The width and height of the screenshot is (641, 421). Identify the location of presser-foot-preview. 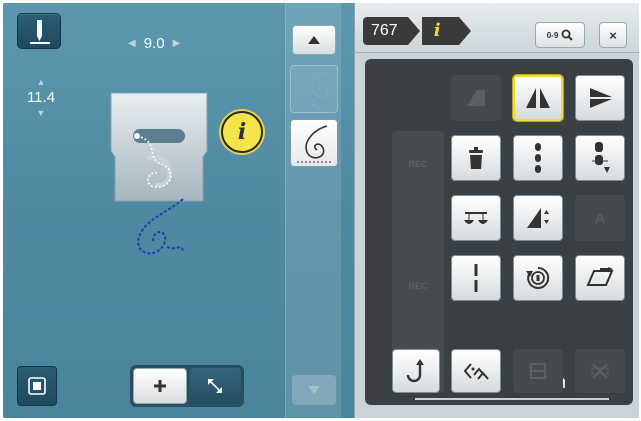
(159, 182).